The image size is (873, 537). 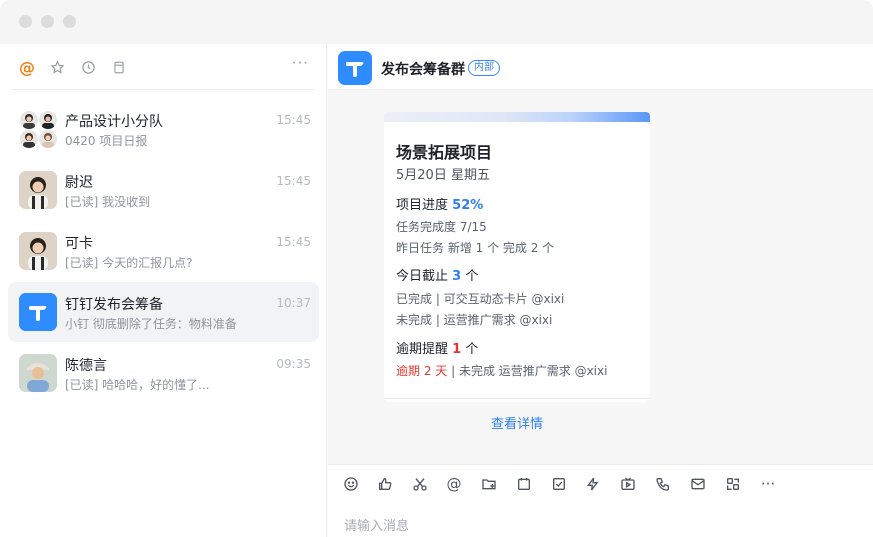 I want to click on conversation-preview: [已读] 今天的汇报几点?, so click(x=129, y=263).